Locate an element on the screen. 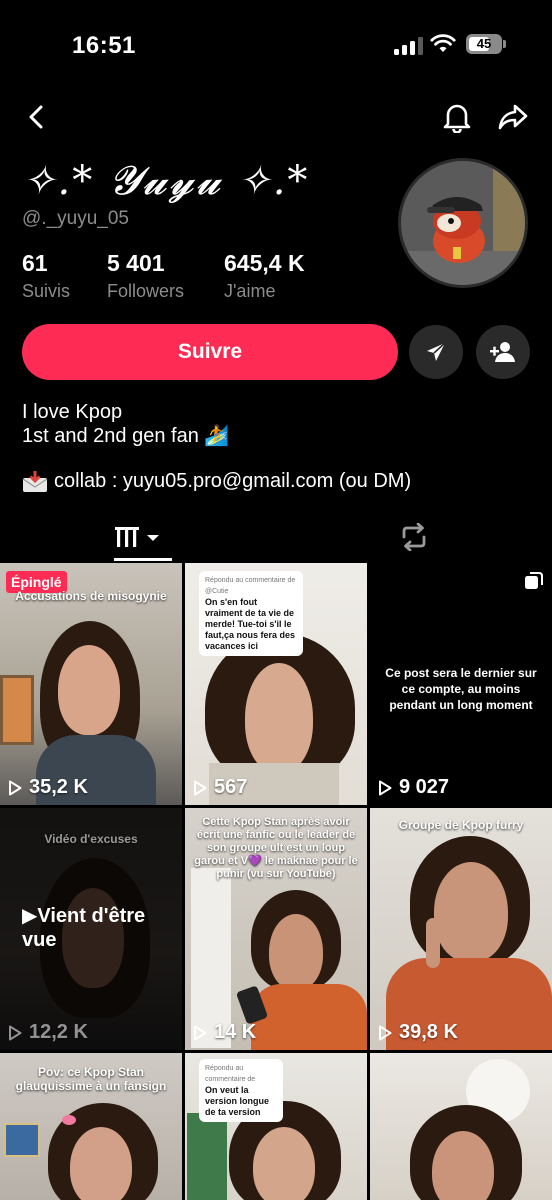  view-count: 9 027 is located at coordinates (413, 787).